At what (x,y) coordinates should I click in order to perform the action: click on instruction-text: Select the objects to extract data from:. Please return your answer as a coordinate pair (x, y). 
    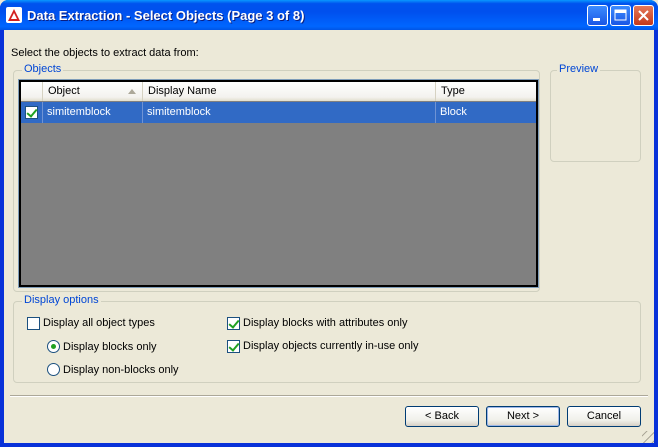
    Looking at the image, I should click on (105, 53).